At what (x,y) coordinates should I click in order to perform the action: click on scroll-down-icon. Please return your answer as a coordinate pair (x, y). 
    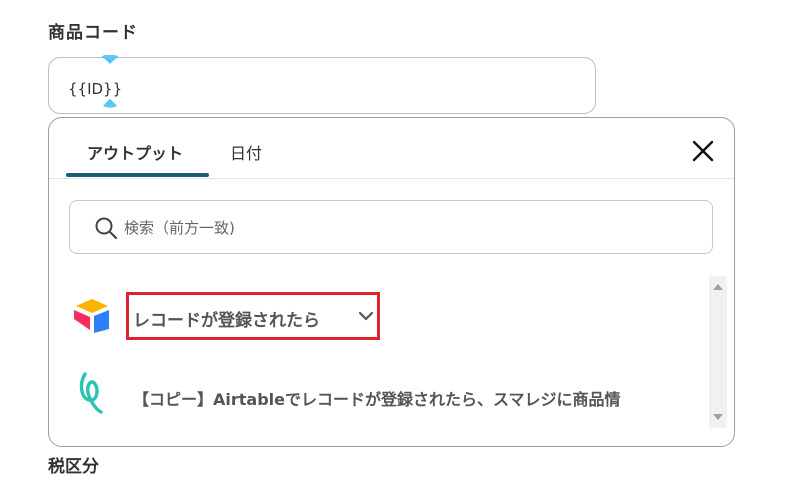
    Looking at the image, I should click on (718, 417).